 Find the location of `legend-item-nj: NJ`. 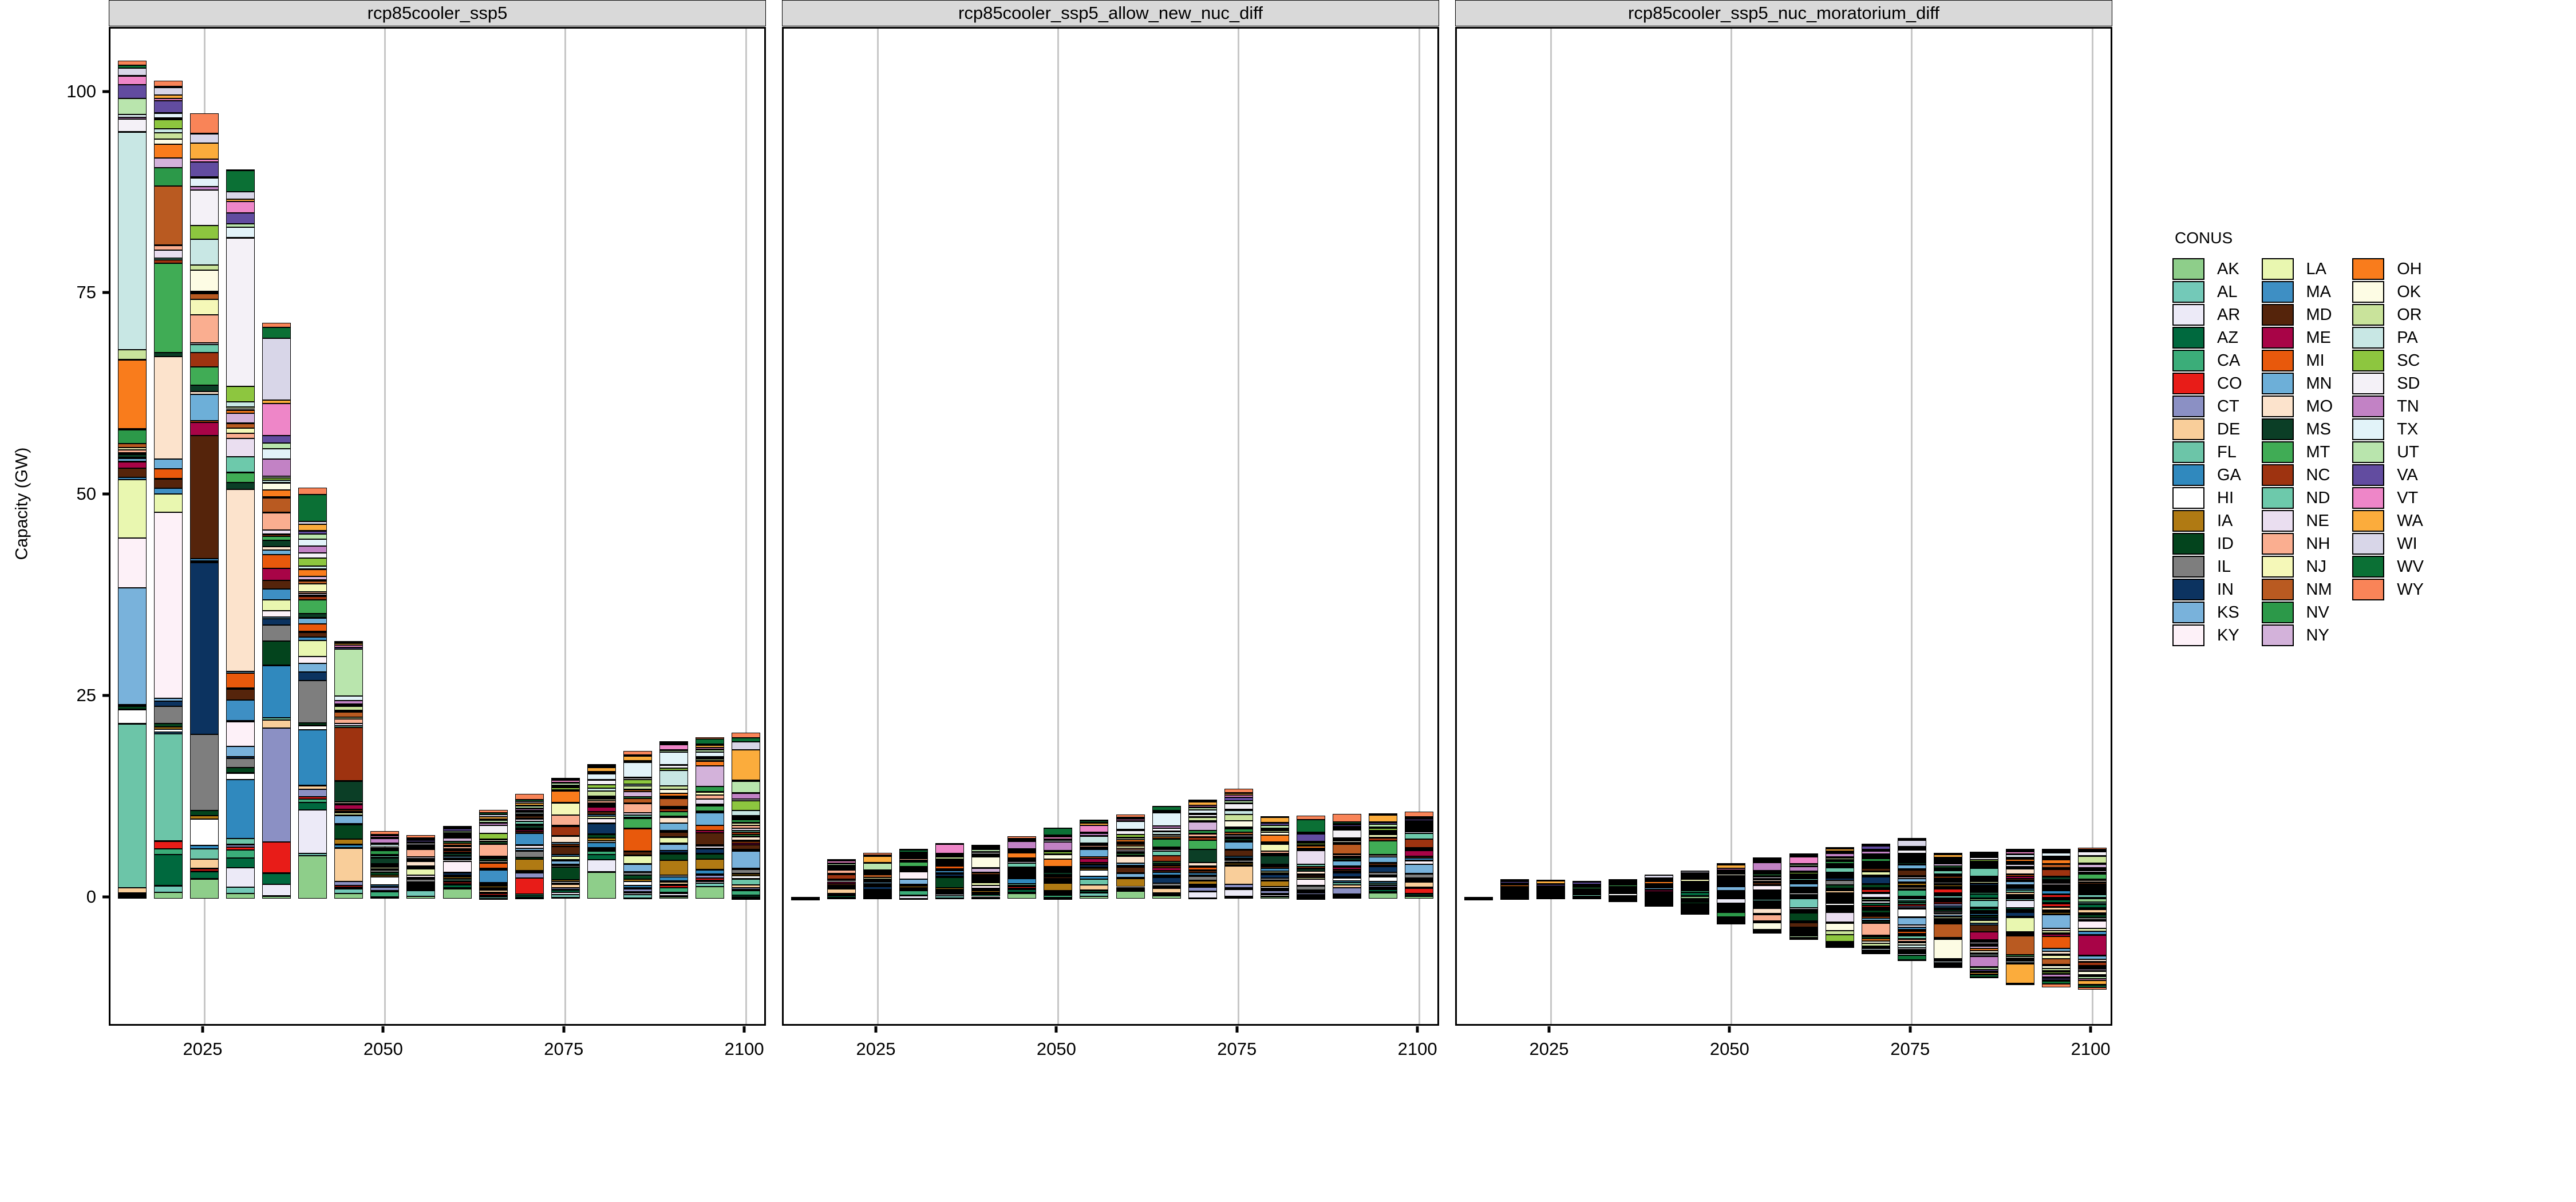

legend-item-nj: NJ is located at coordinates (2297, 566).